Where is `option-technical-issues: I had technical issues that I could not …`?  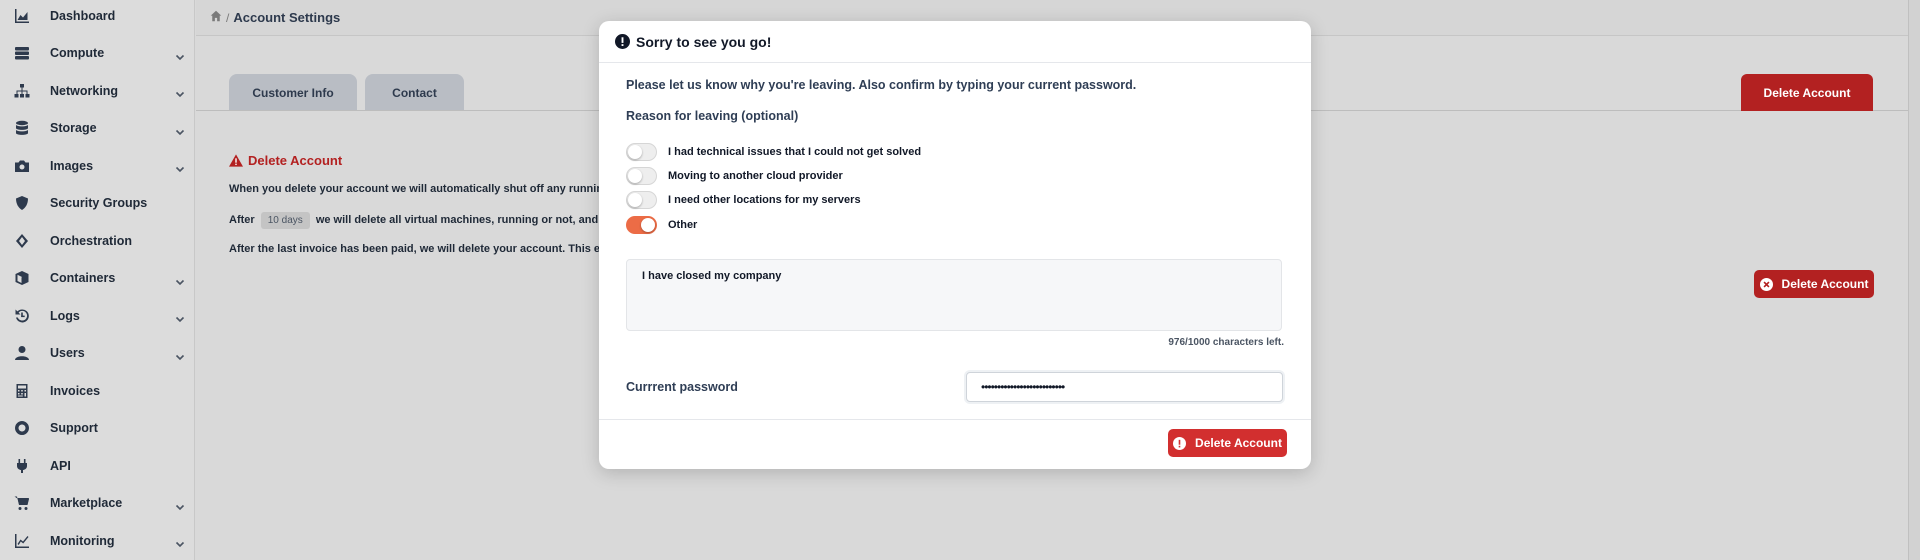 option-technical-issues: I had technical issues that I could not … is located at coordinates (773, 152).